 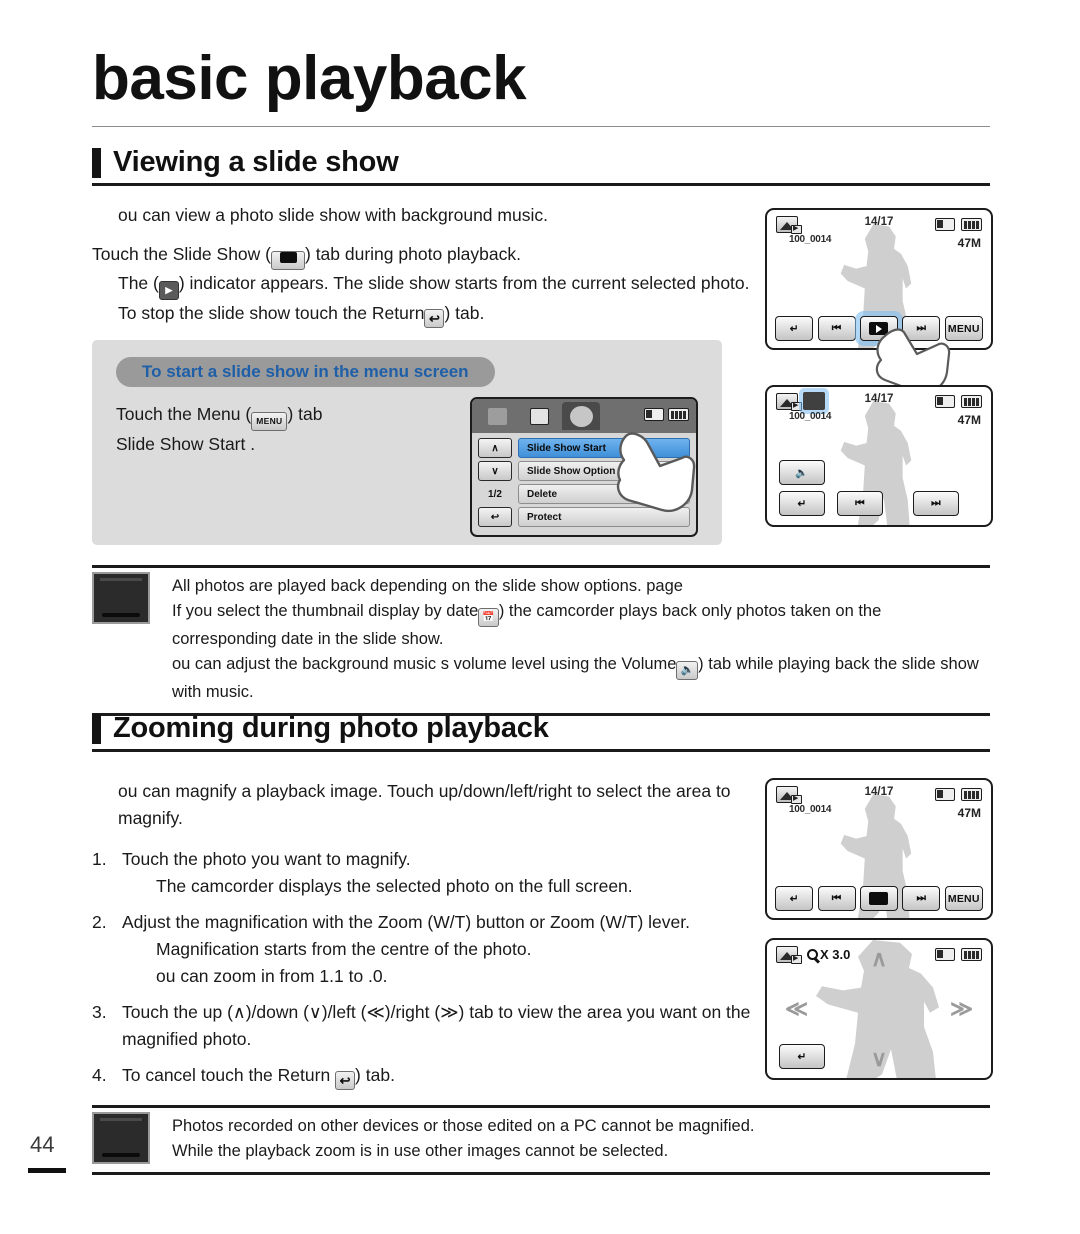 I want to click on menu-item-delete: Delete, so click(x=604, y=494).